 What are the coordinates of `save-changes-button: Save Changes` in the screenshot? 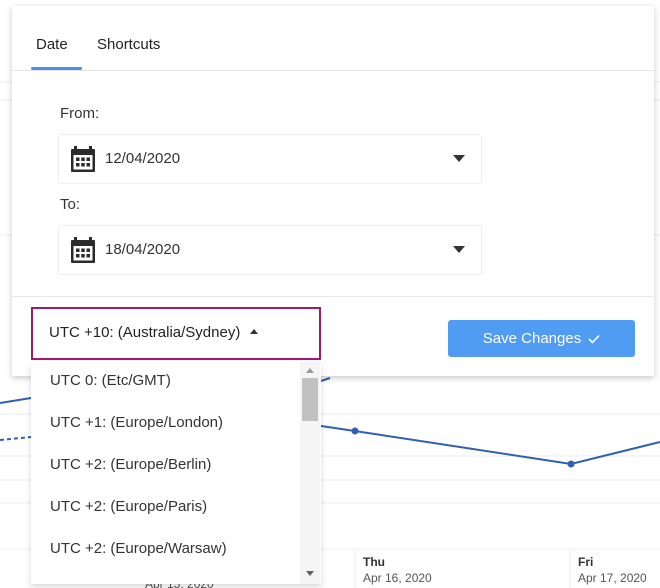 It's located at (541, 338).